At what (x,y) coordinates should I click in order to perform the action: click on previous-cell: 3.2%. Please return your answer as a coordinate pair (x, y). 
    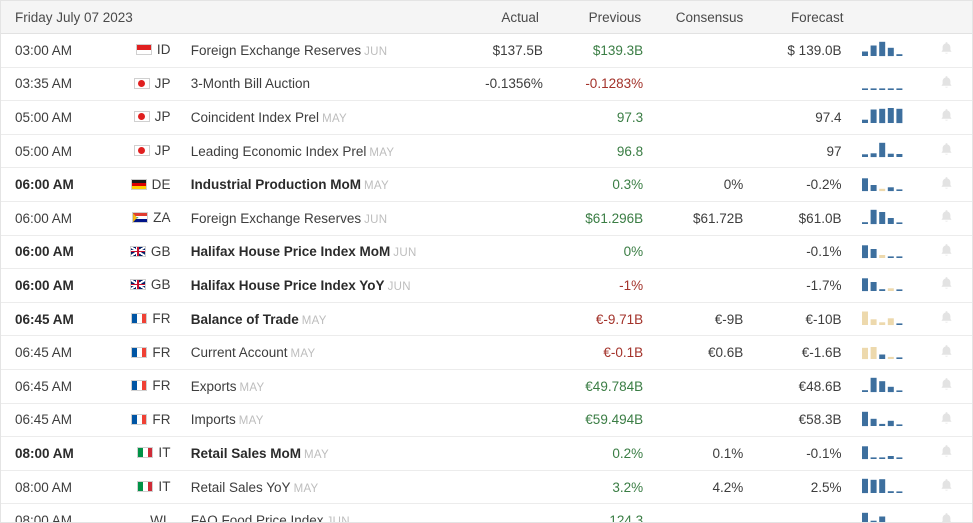
    Looking at the image, I should click on (604, 487).